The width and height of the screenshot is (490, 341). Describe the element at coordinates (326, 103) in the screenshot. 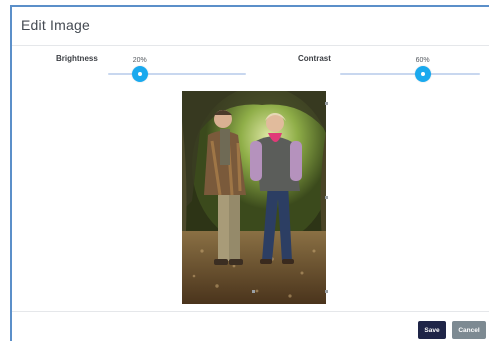

I see `crop-handle-top-right` at that location.